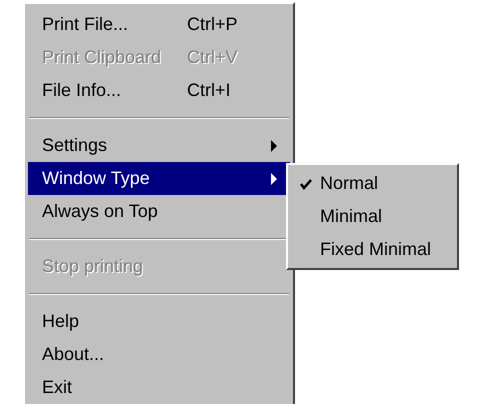 This screenshot has width=483, height=408. What do you see at coordinates (372, 183) in the screenshot?
I see `submenu-item: Normal` at bounding box center [372, 183].